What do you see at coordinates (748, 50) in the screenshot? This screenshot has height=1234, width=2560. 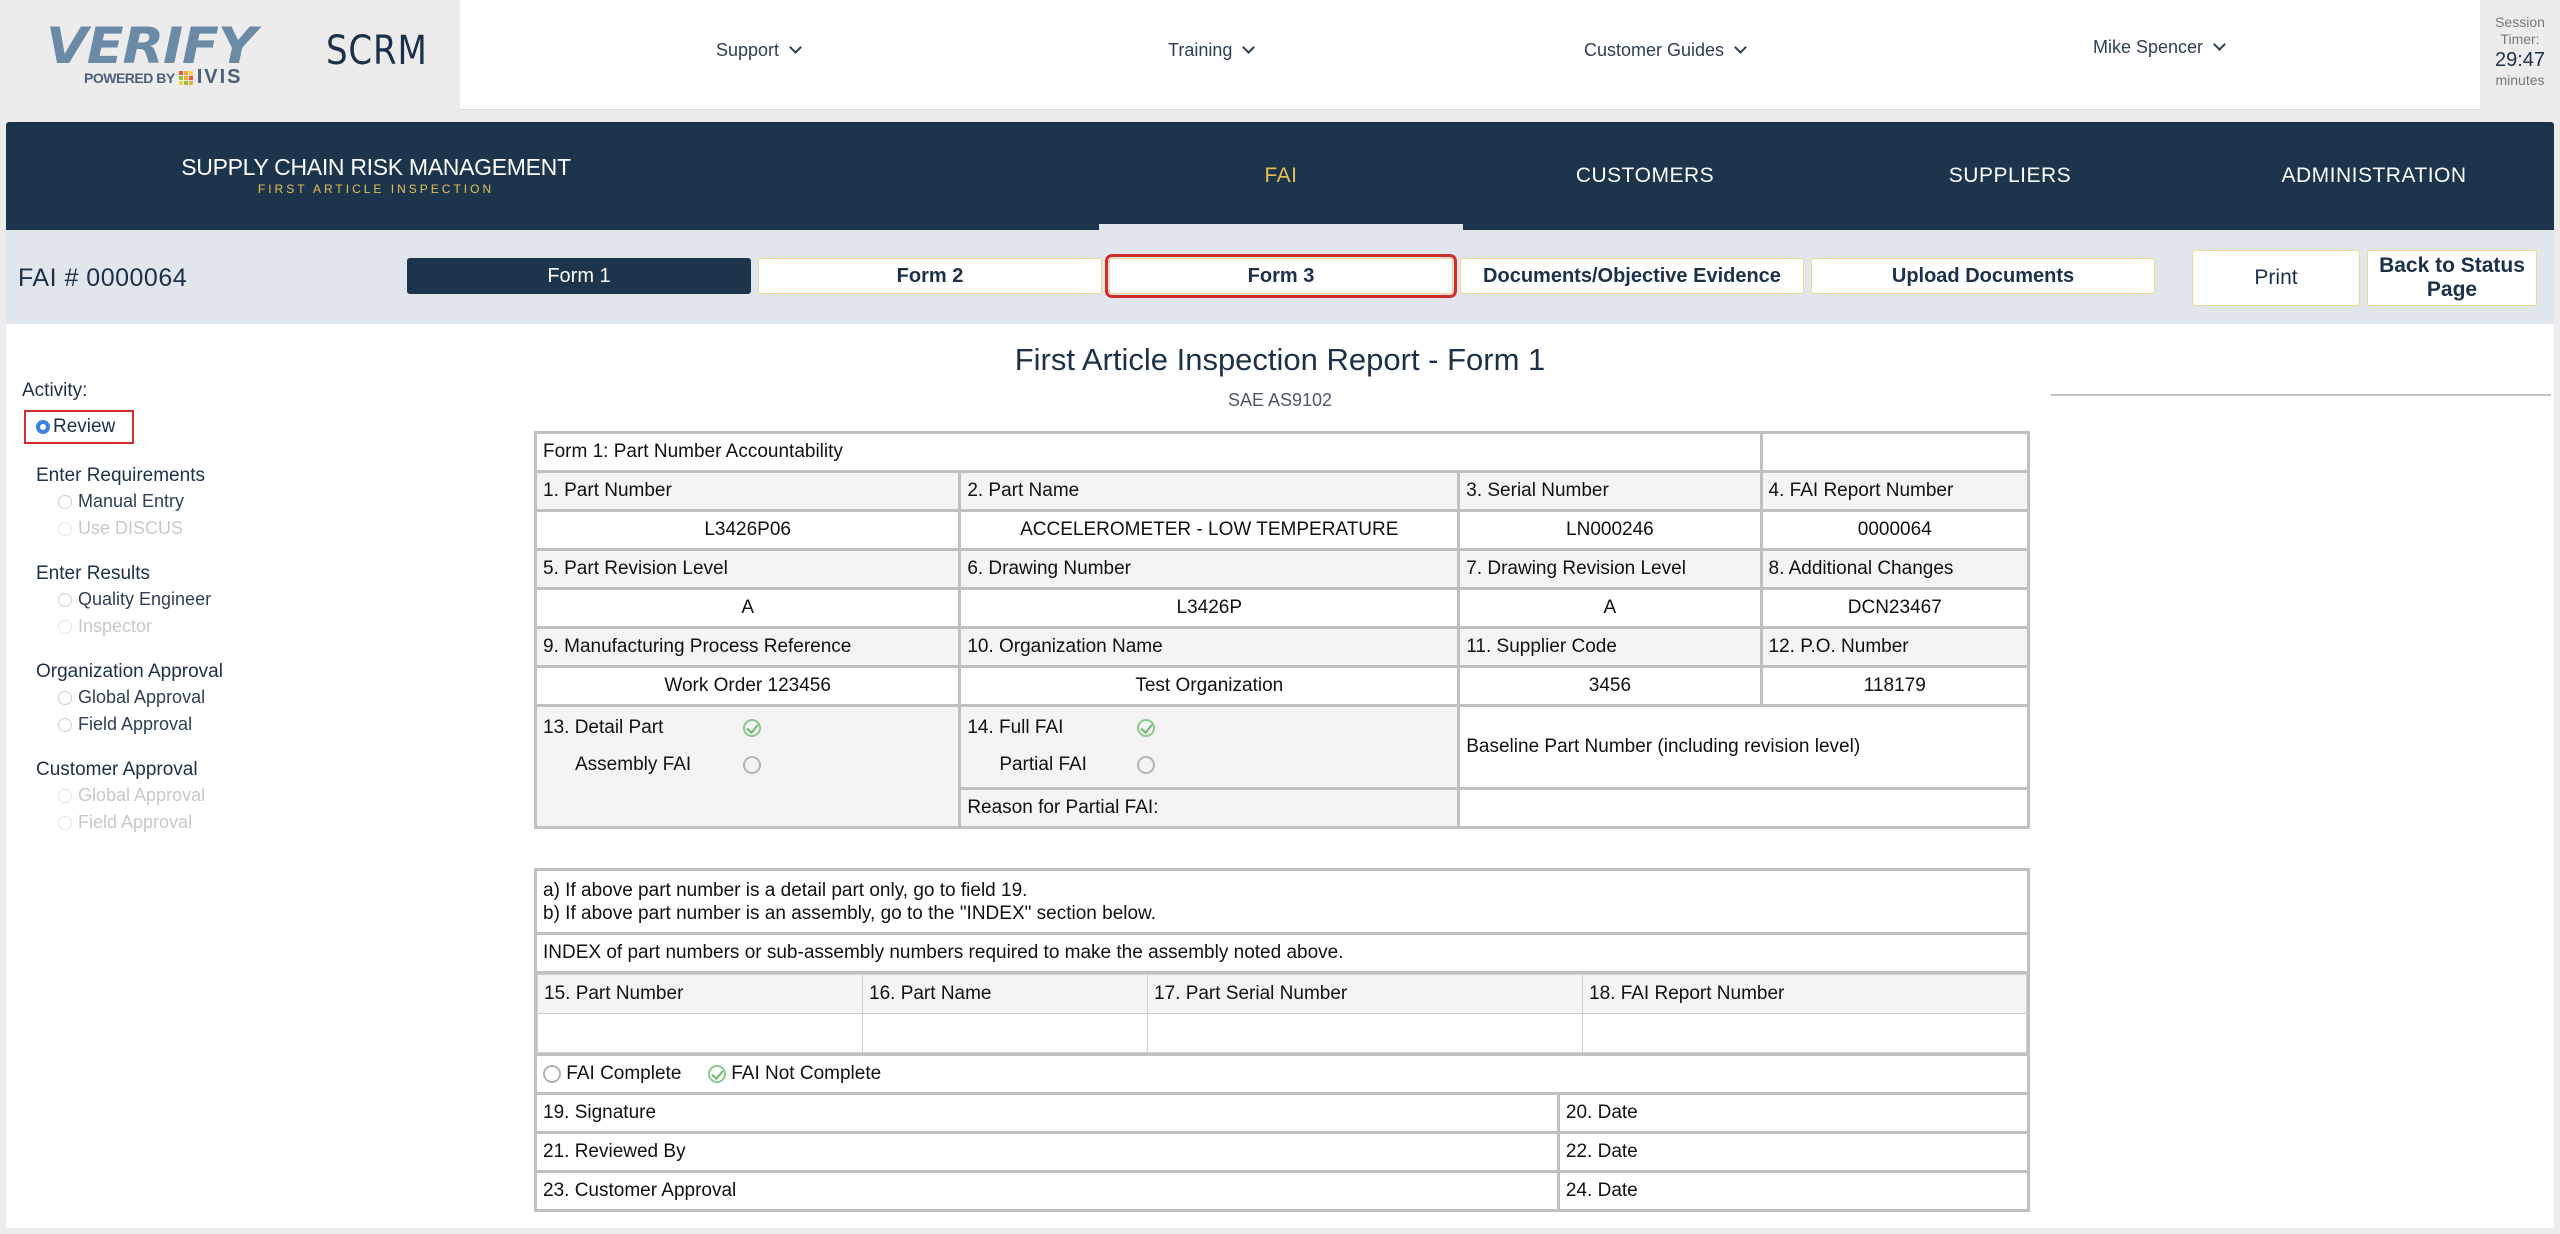 I see `nav-support-label: Support` at bounding box center [748, 50].